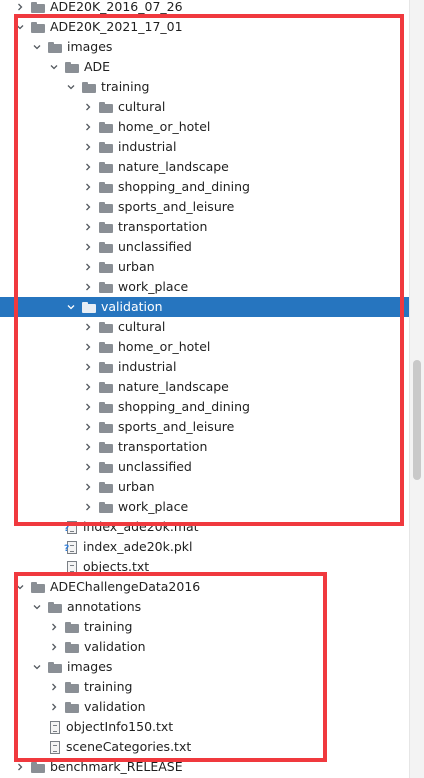 Image resolution: width=424 pixels, height=778 pixels. What do you see at coordinates (417, 420) in the screenshot?
I see `scrollbar-thumb` at bounding box center [417, 420].